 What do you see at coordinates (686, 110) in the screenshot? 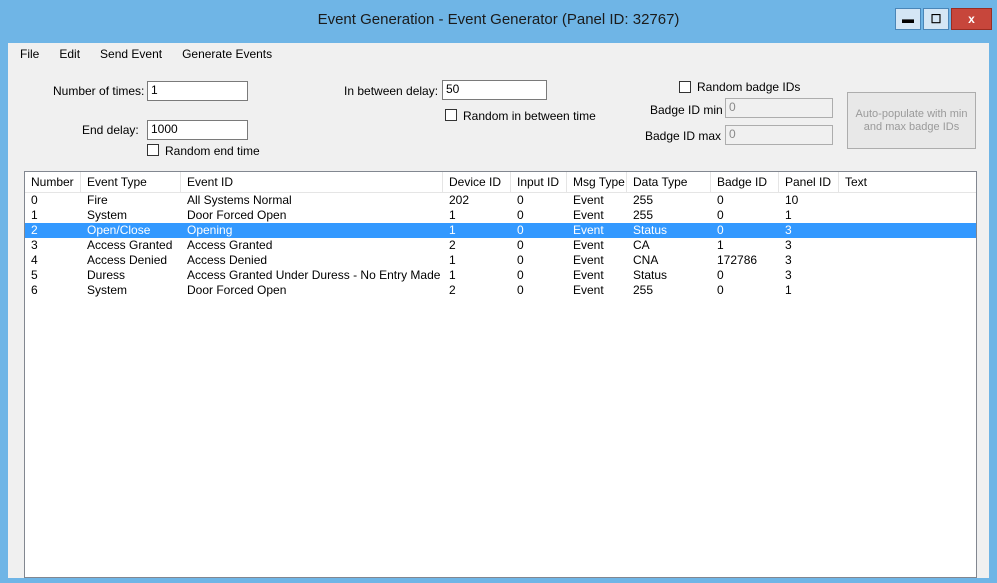
I see `badge-id-min-label: Badge ID min` at bounding box center [686, 110].